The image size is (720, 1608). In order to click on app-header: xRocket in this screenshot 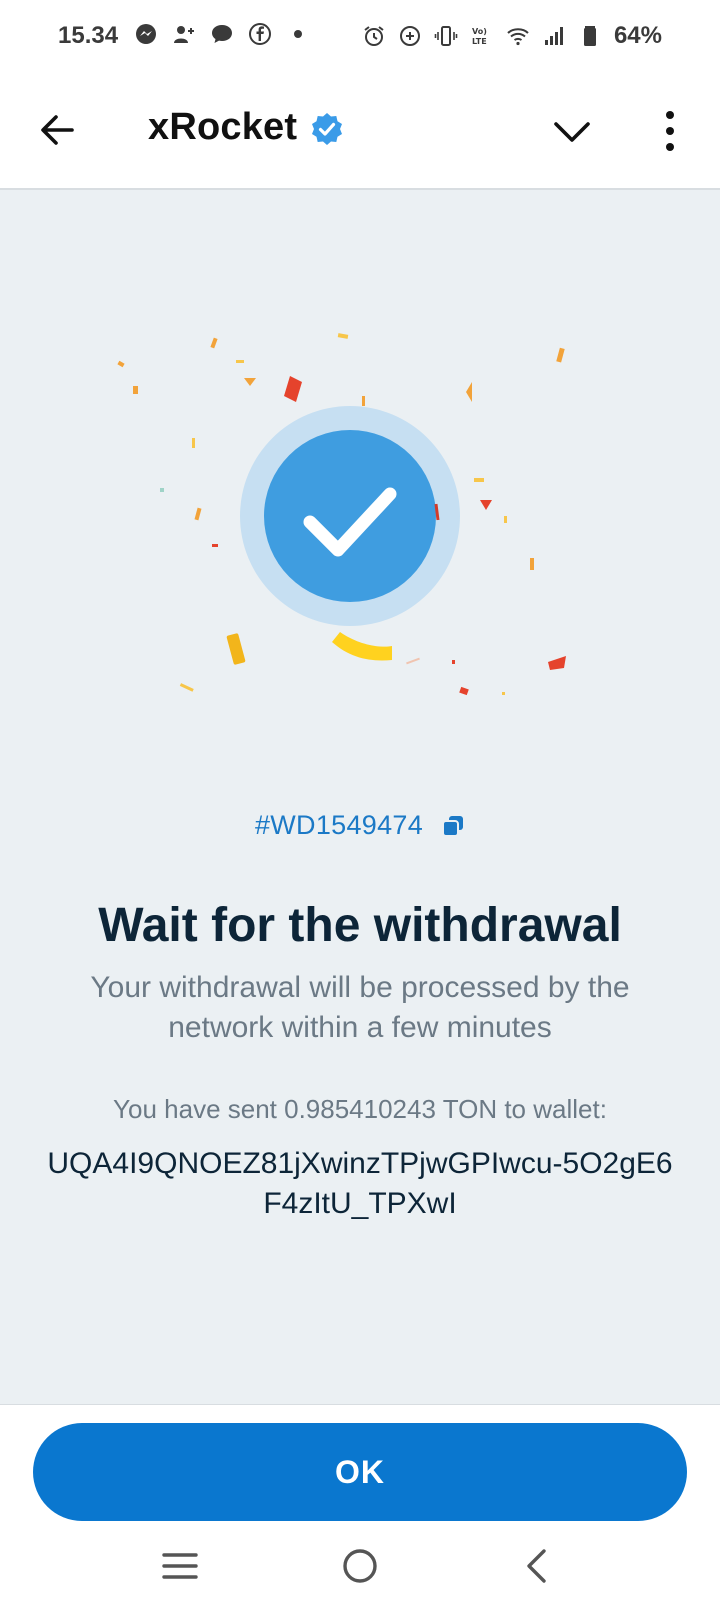, I will do `click(360, 133)`.